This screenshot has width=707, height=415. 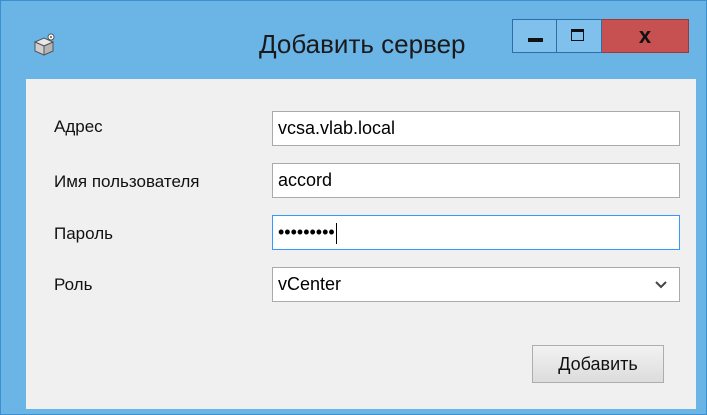 I want to click on text-caret, so click(x=336, y=233).